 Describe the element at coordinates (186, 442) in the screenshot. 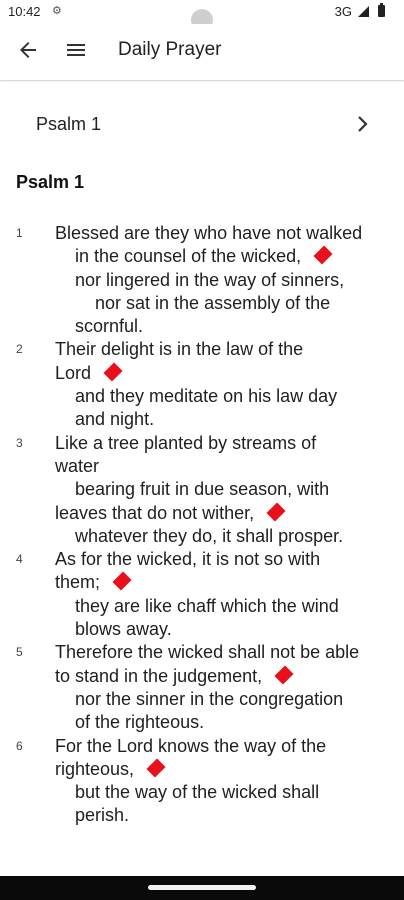

I see `verse-line-text: Like a tree planted by streams of` at that location.